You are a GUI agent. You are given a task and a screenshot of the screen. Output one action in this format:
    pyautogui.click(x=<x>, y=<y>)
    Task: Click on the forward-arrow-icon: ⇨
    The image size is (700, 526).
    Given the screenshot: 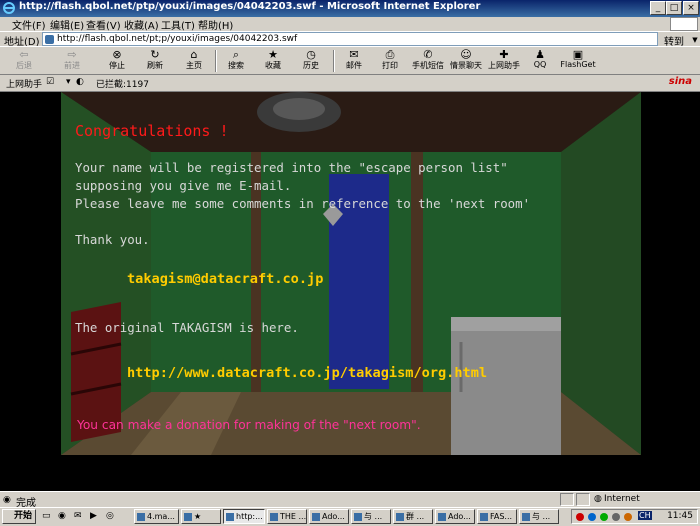 What is the action you would take?
    pyautogui.click(x=72, y=54)
    